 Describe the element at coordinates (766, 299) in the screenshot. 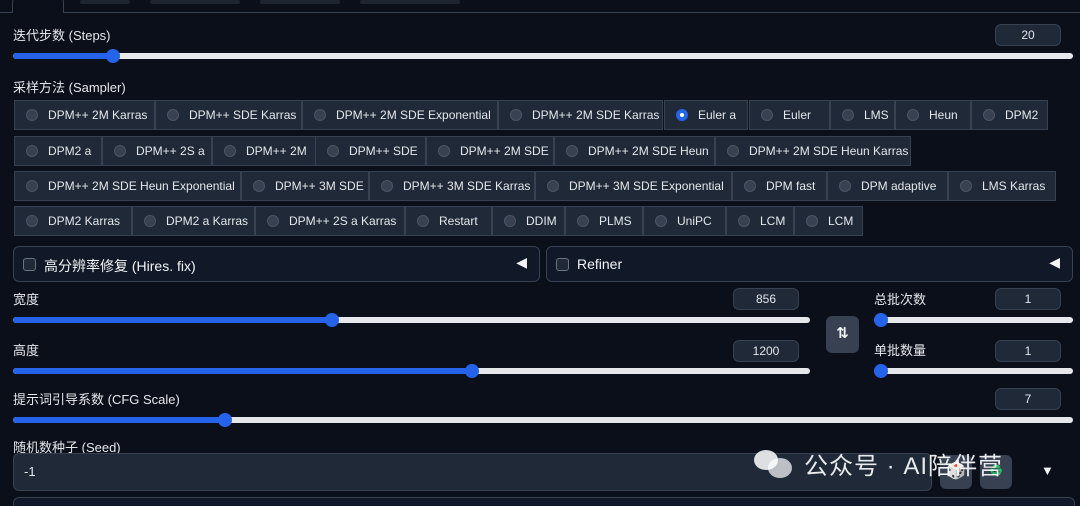

I see `width-number-input: 856` at that location.